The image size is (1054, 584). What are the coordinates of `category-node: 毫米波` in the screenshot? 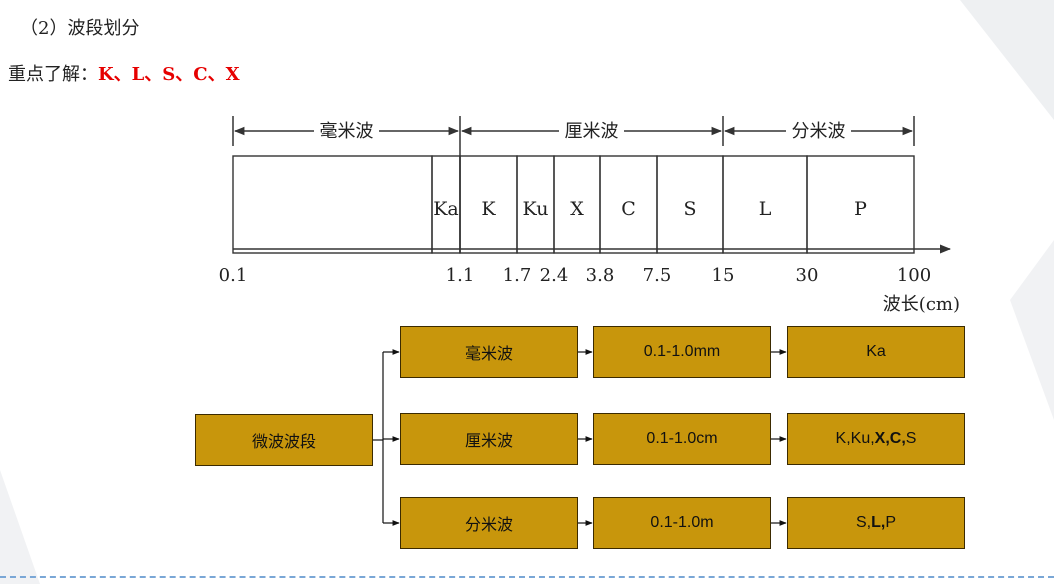 It's located at (489, 352).